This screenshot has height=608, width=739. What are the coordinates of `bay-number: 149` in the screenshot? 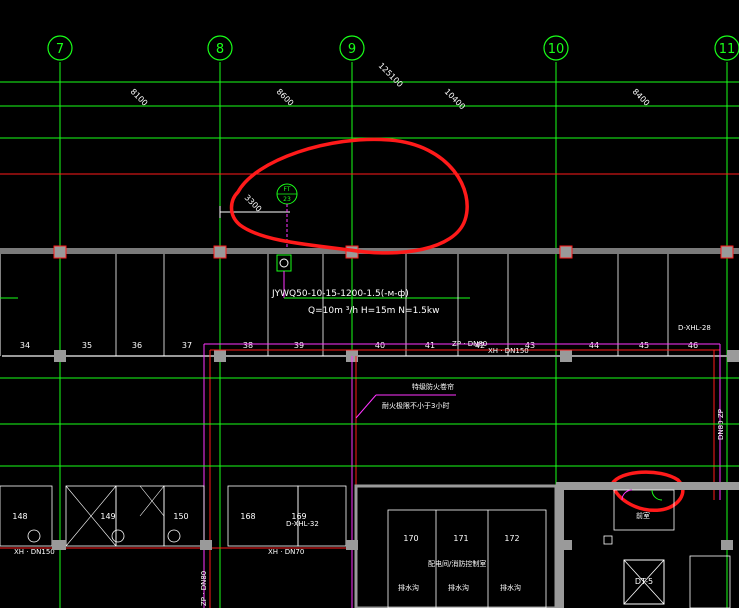 It's located at (107, 516).